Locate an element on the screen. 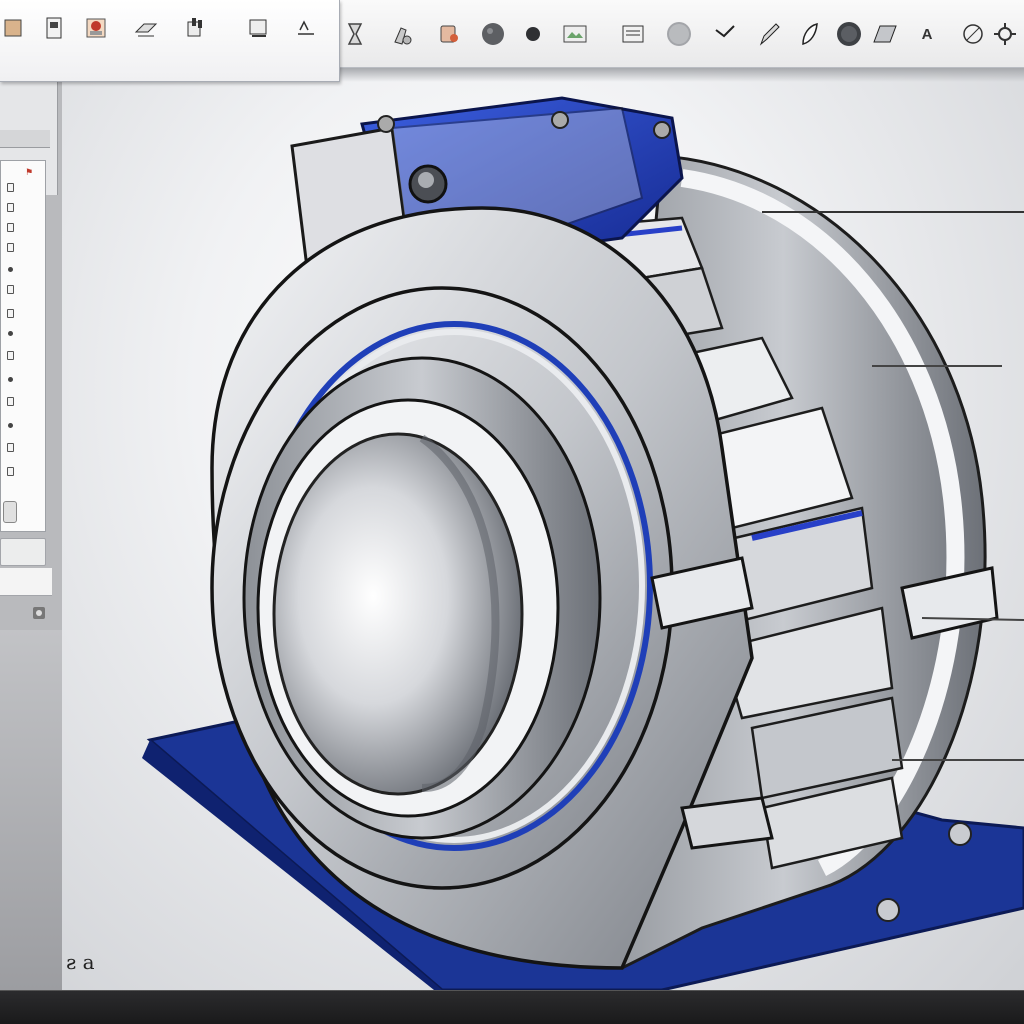 This screenshot has width=1024, height=1024. pen-tool is located at coordinates (769, 34).